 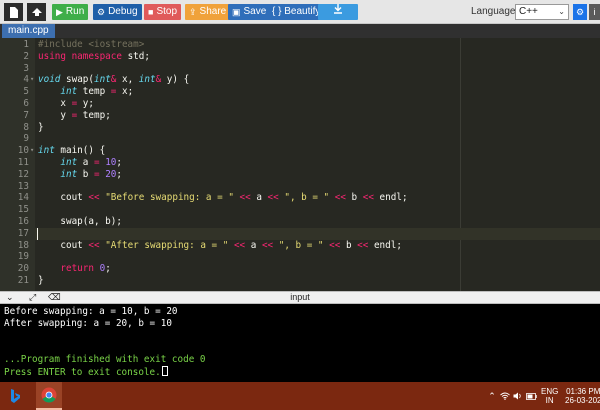 I want to click on volume-icon, so click(x=518, y=396).